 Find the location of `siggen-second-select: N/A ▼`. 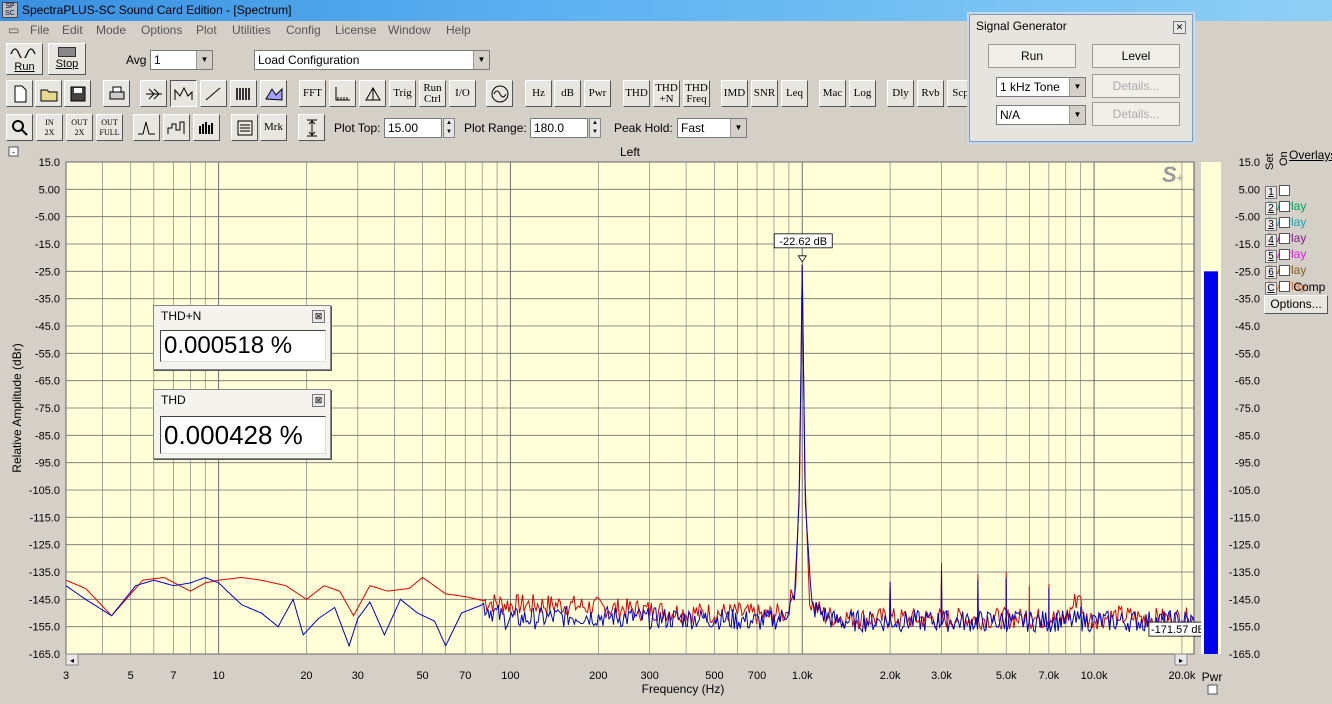

siggen-second-select: N/A ▼ is located at coordinates (1041, 115).